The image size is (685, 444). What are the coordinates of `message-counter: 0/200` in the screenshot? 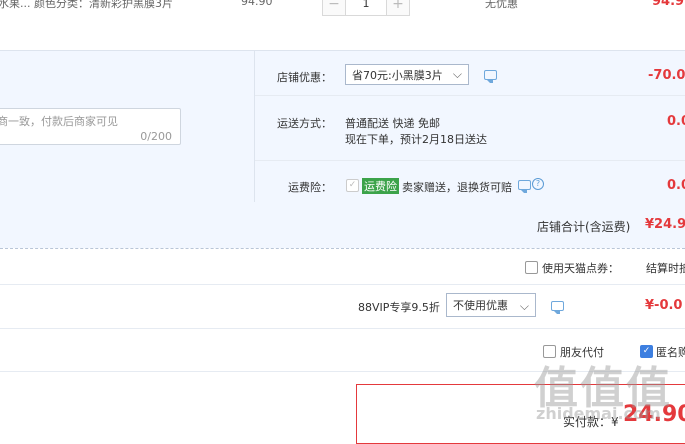 It's located at (156, 136).